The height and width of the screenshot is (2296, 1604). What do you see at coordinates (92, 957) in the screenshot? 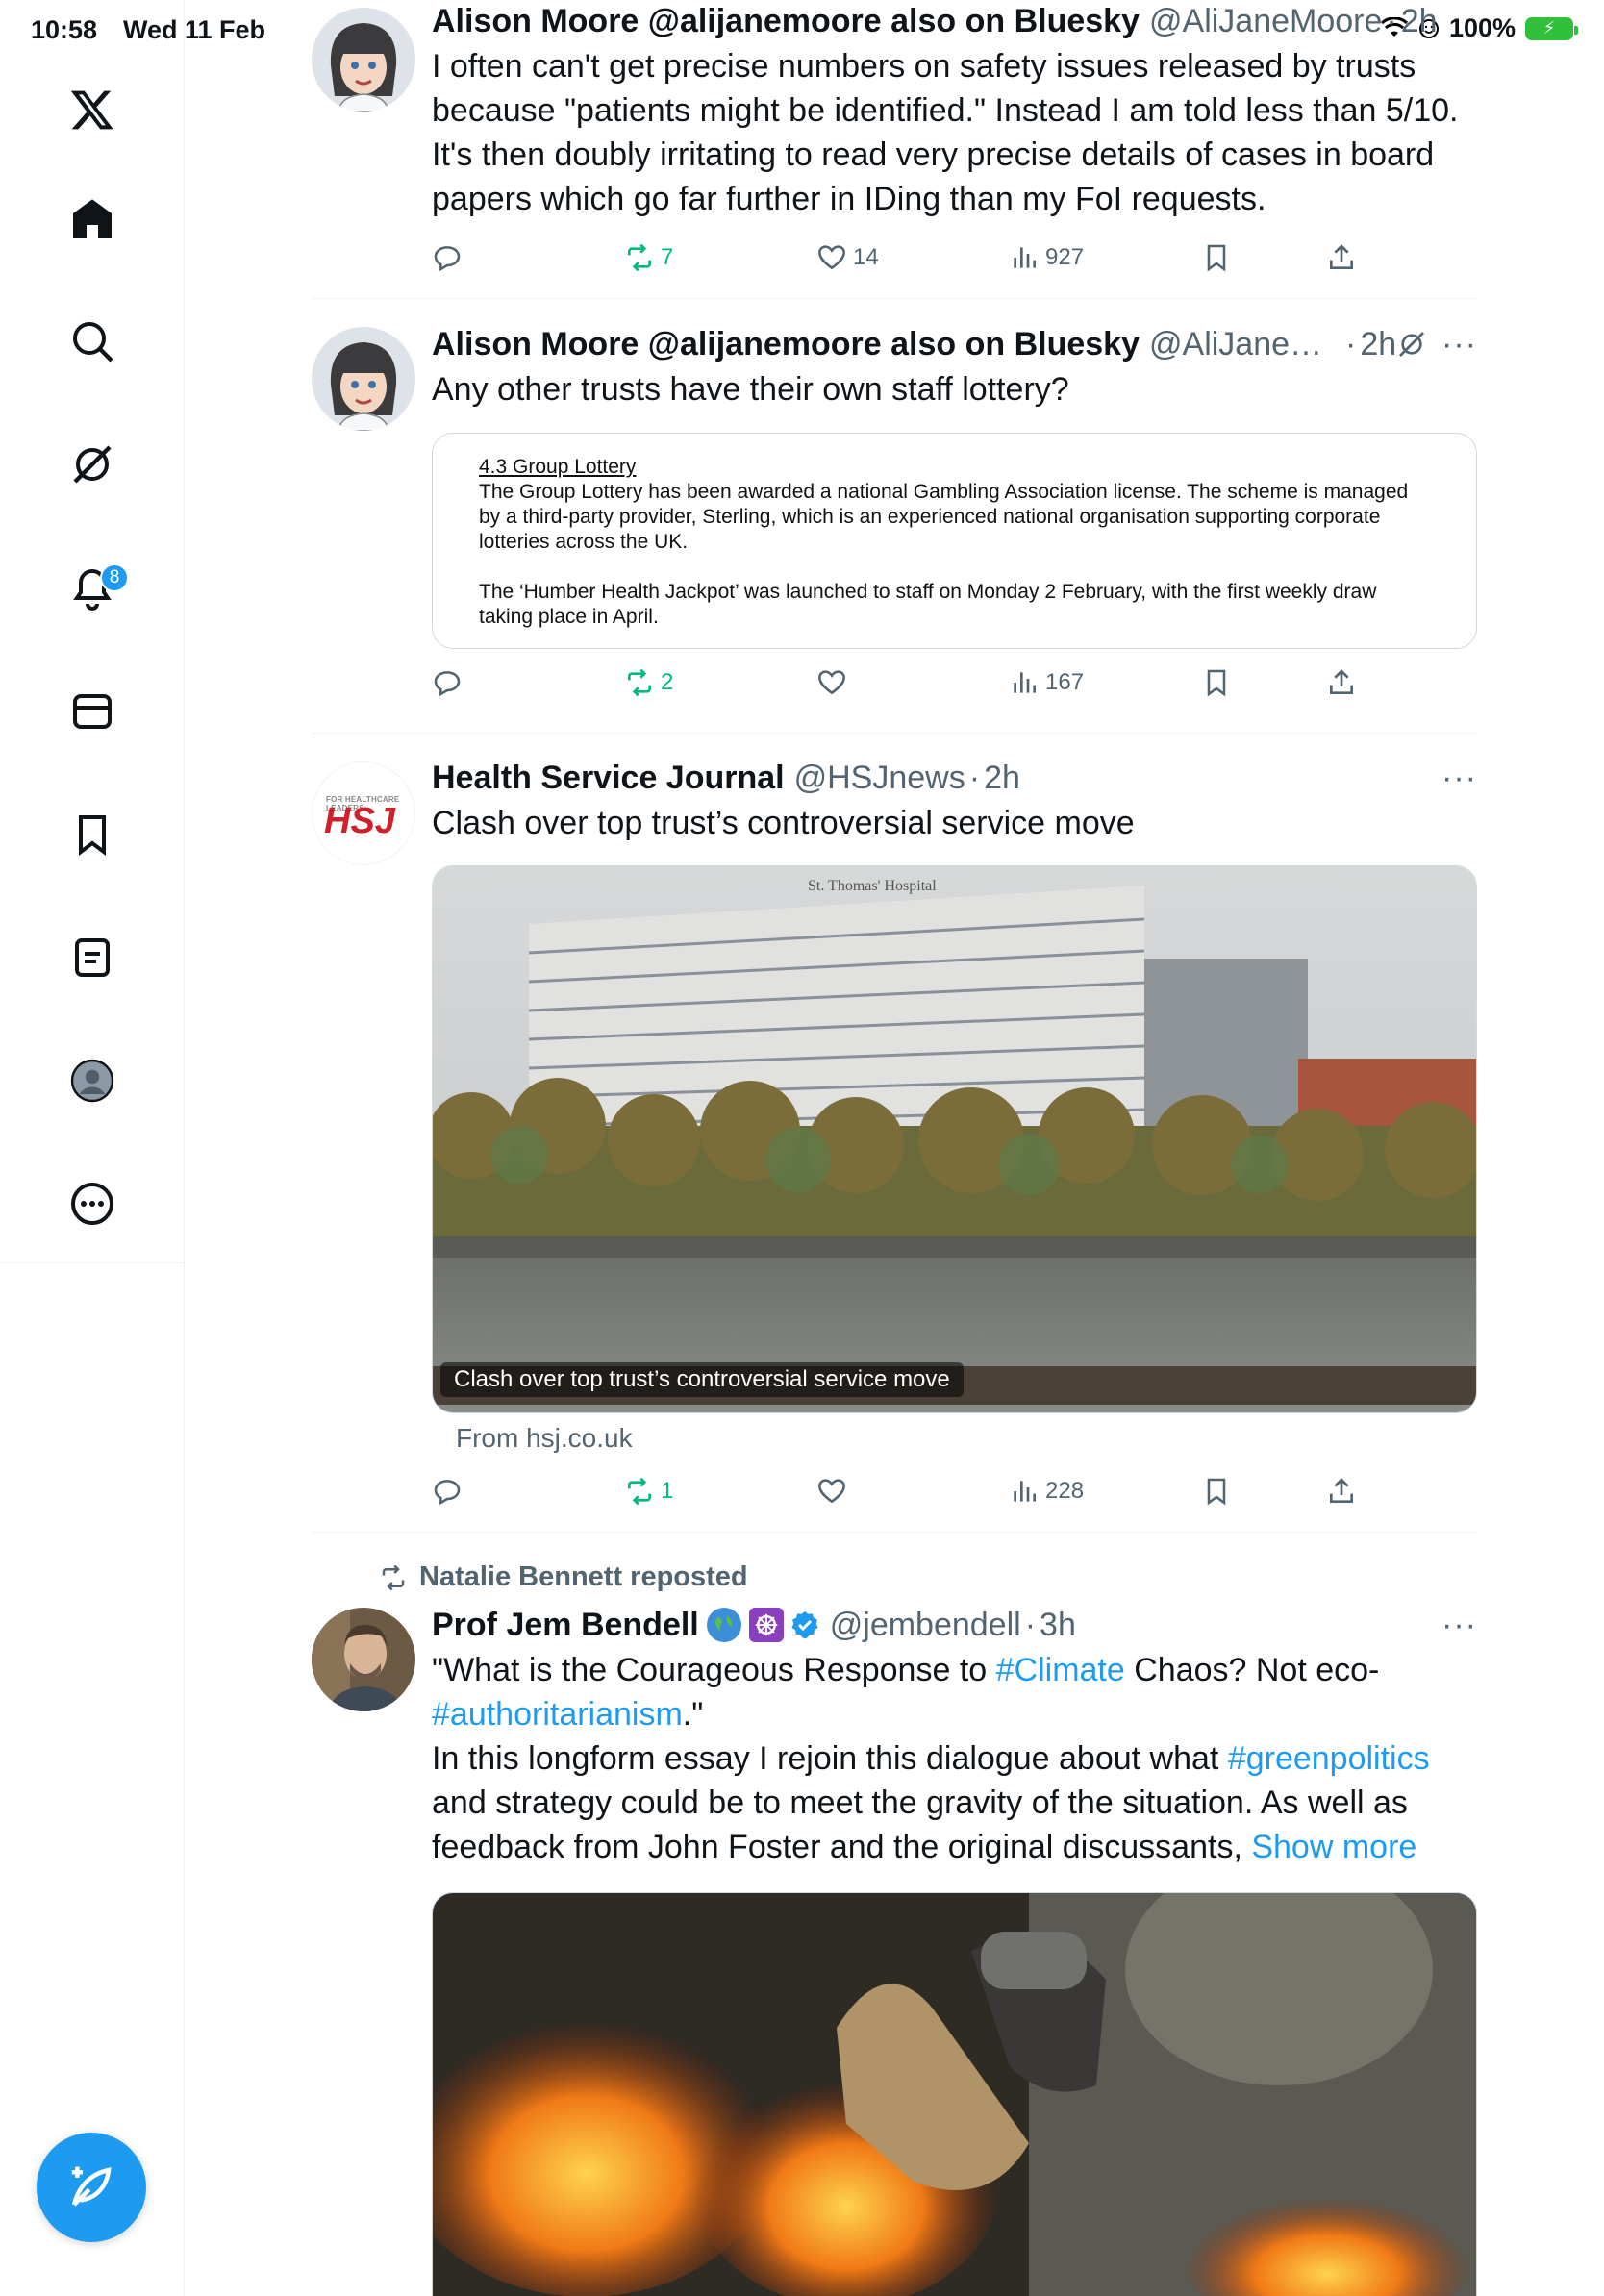
I see `lists-icon` at bounding box center [92, 957].